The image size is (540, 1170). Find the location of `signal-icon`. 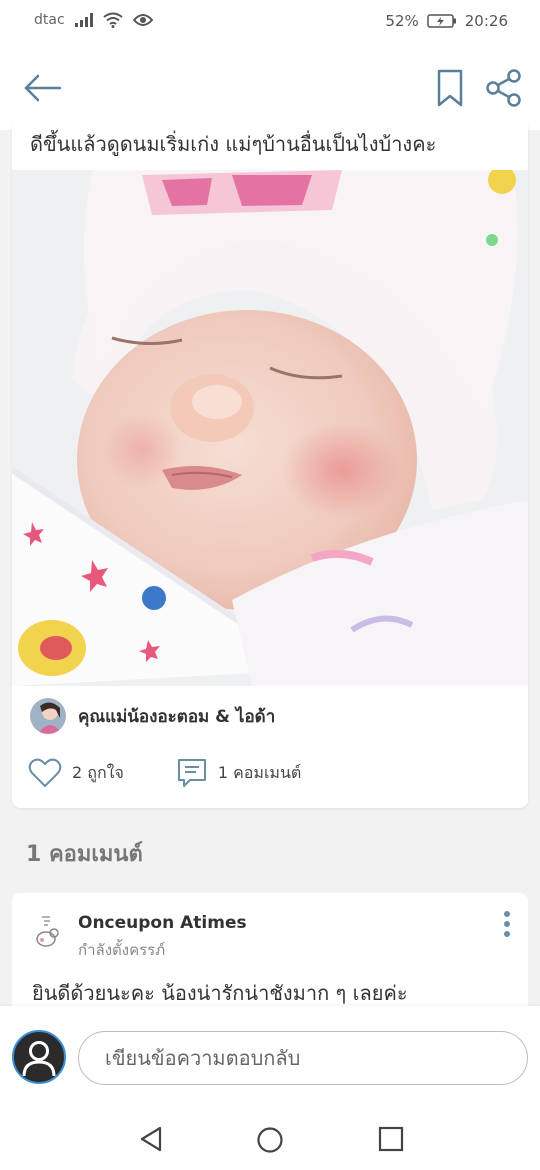

signal-icon is located at coordinates (83, 20).